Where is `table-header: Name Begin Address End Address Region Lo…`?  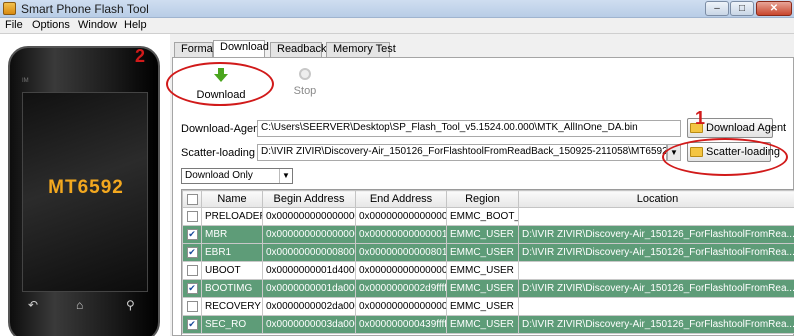 table-header: Name Begin Address End Address Region Lo… is located at coordinates (488, 199).